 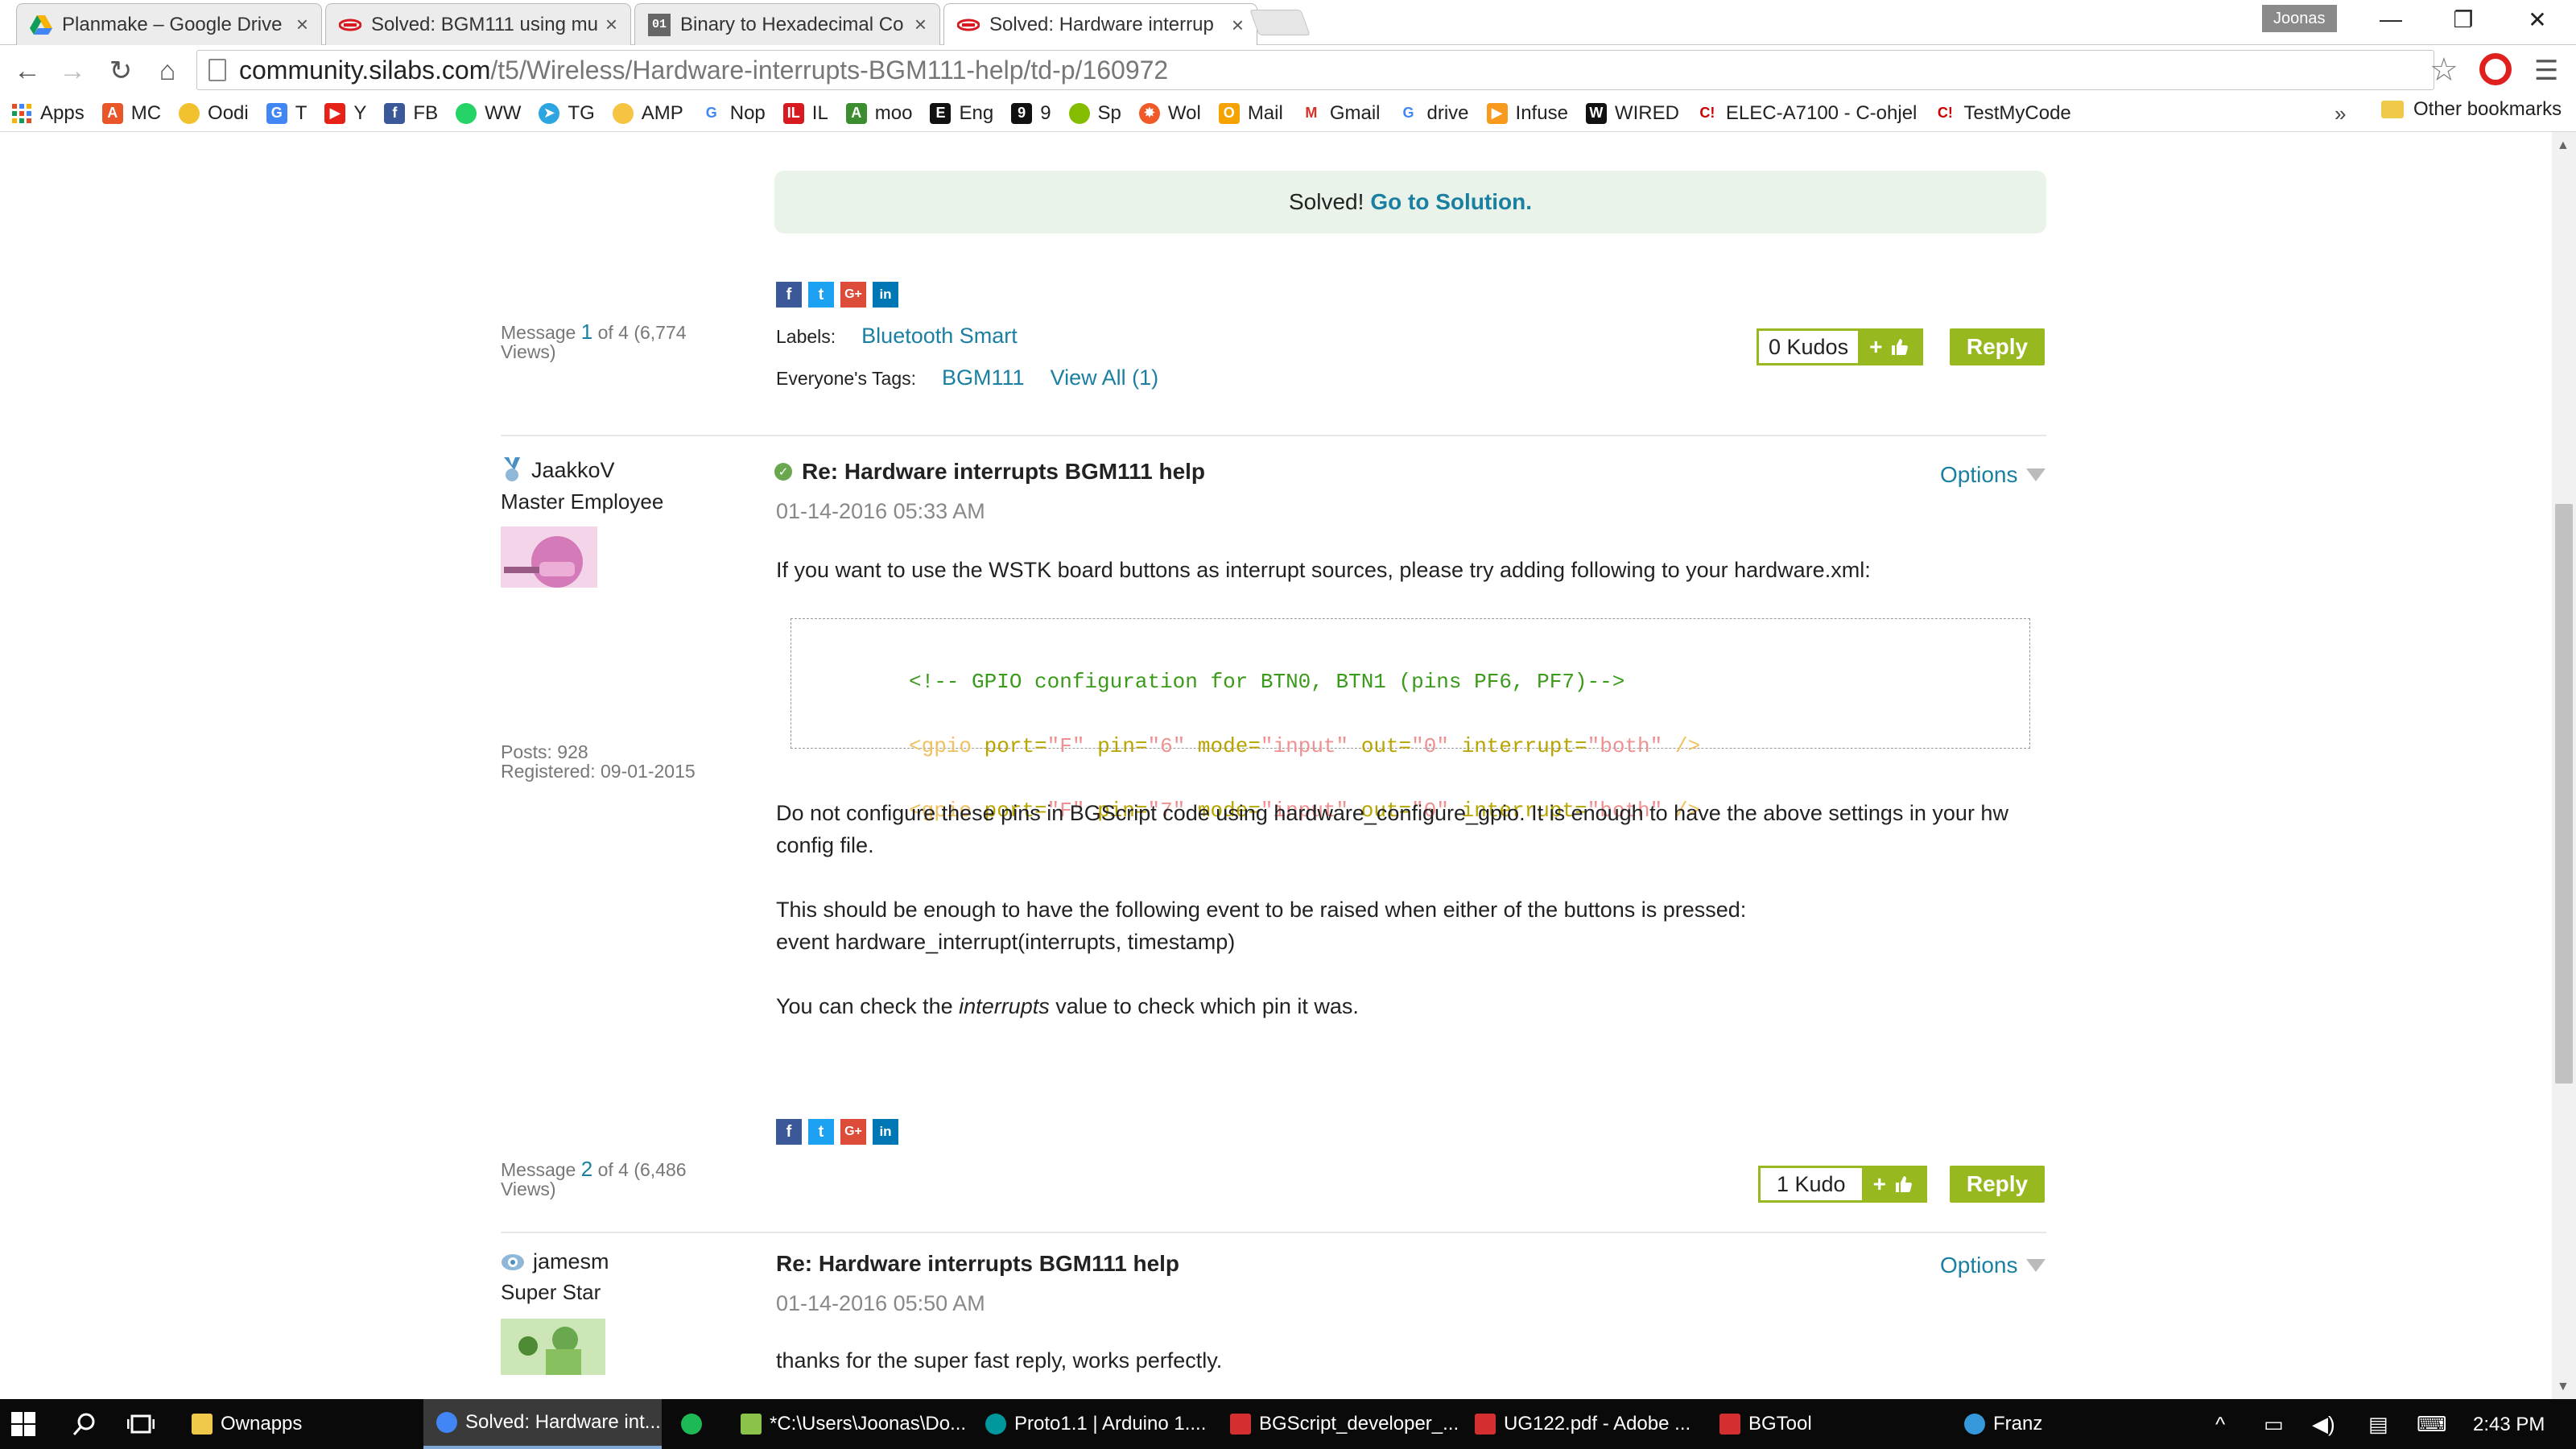 What do you see at coordinates (2546, 71) in the screenshot?
I see `menu-icon: ☰` at bounding box center [2546, 71].